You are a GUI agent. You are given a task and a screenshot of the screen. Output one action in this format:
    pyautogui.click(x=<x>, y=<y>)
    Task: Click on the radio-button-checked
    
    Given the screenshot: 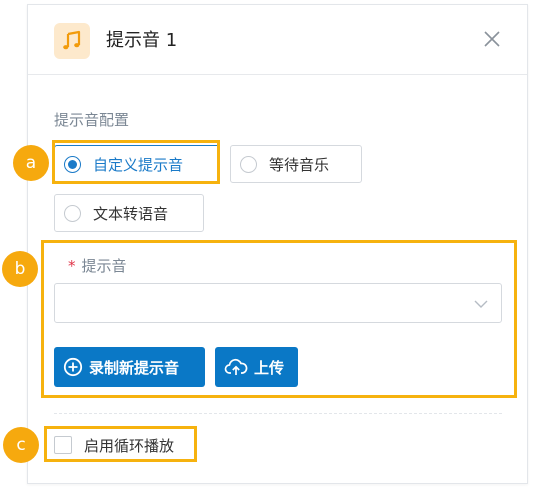 What is the action you would take?
    pyautogui.click(x=72, y=164)
    